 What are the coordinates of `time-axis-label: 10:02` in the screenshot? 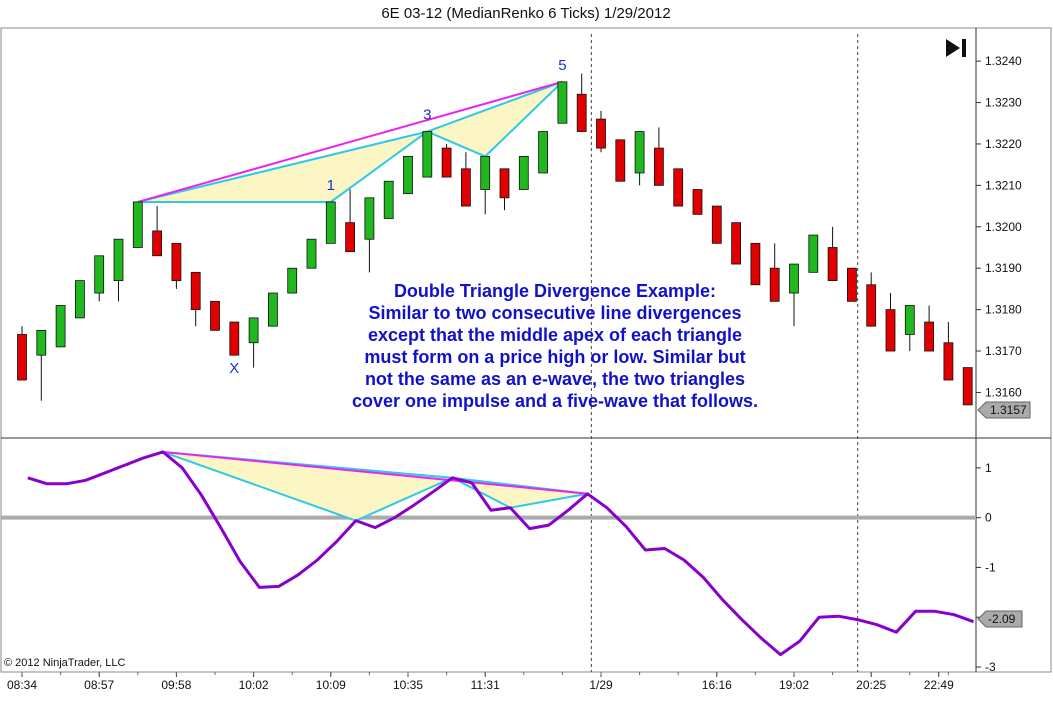 It's located at (254, 685).